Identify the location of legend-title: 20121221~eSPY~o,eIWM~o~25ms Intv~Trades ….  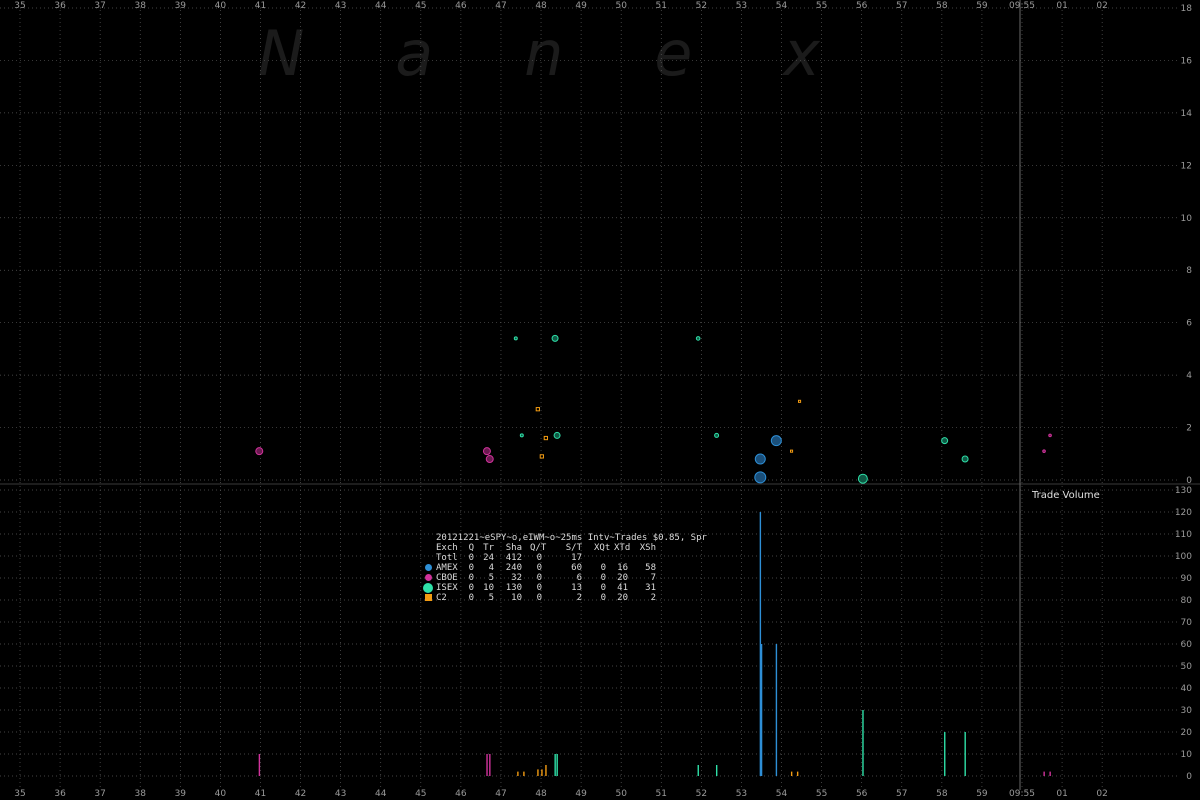
(571, 538).